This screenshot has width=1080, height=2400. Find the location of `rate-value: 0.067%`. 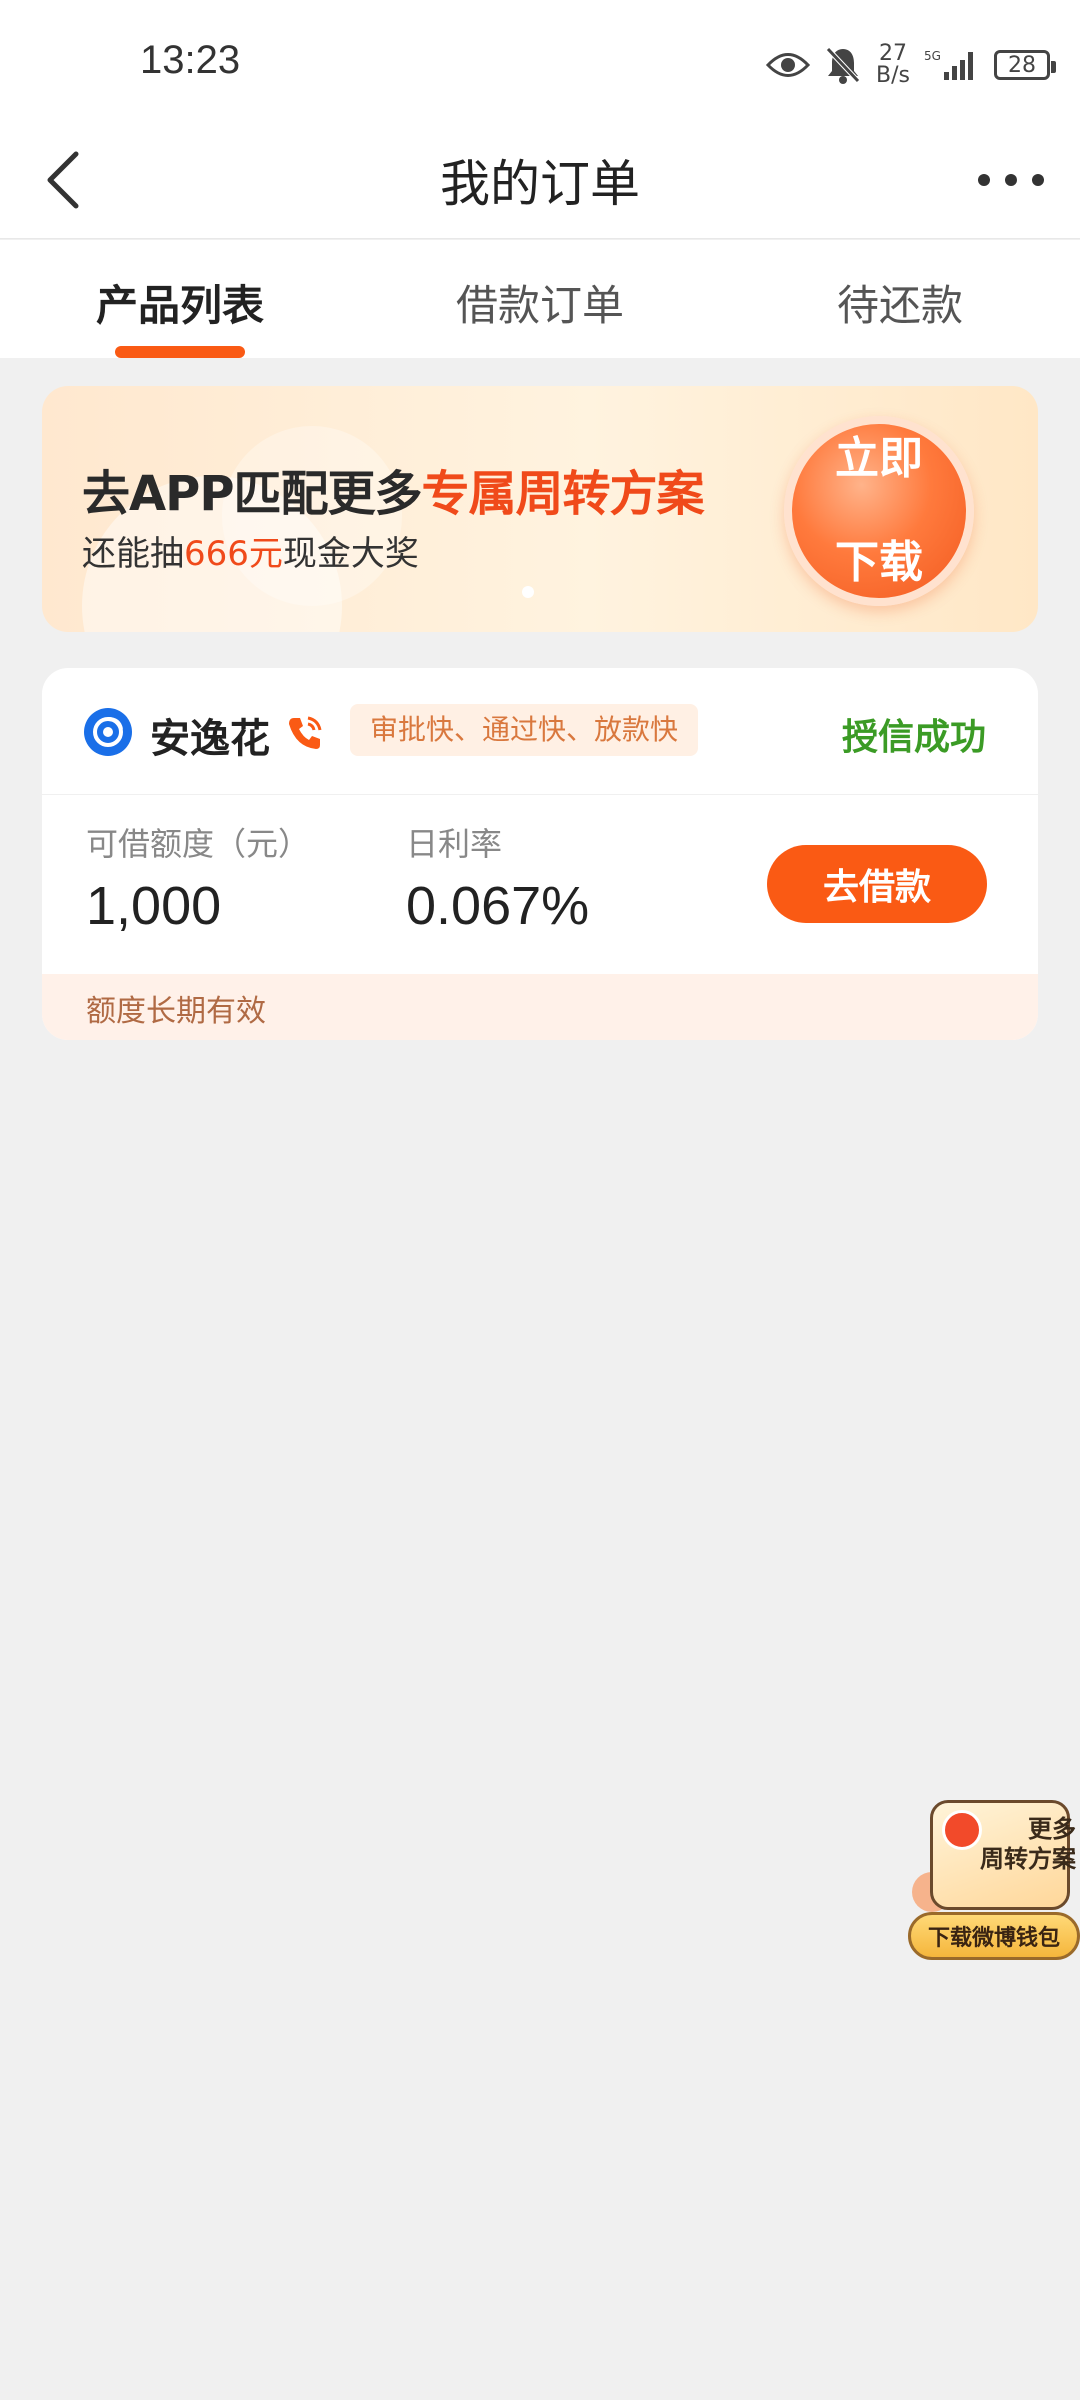

rate-value: 0.067% is located at coordinates (498, 906).